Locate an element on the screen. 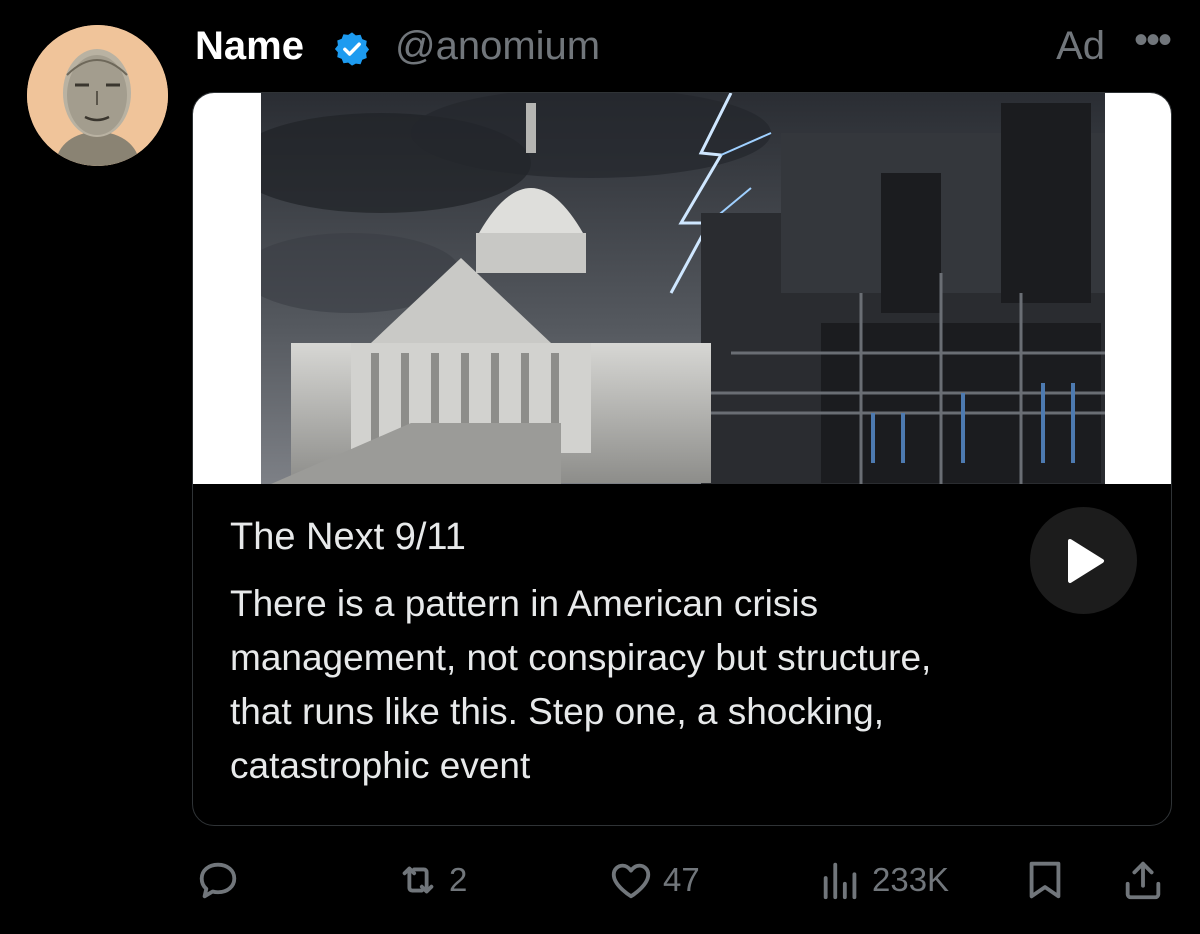 This screenshot has height=934, width=1200. heart-icon is located at coordinates (631, 881).